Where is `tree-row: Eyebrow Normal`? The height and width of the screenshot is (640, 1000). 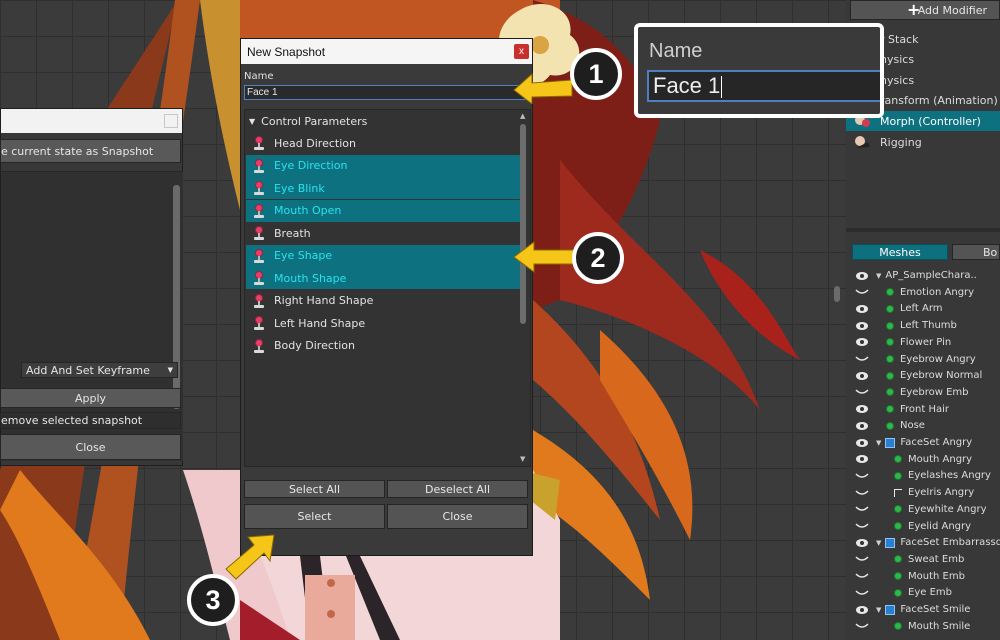
tree-row: Eyebrow Normal is located at coordinates (923, 375).